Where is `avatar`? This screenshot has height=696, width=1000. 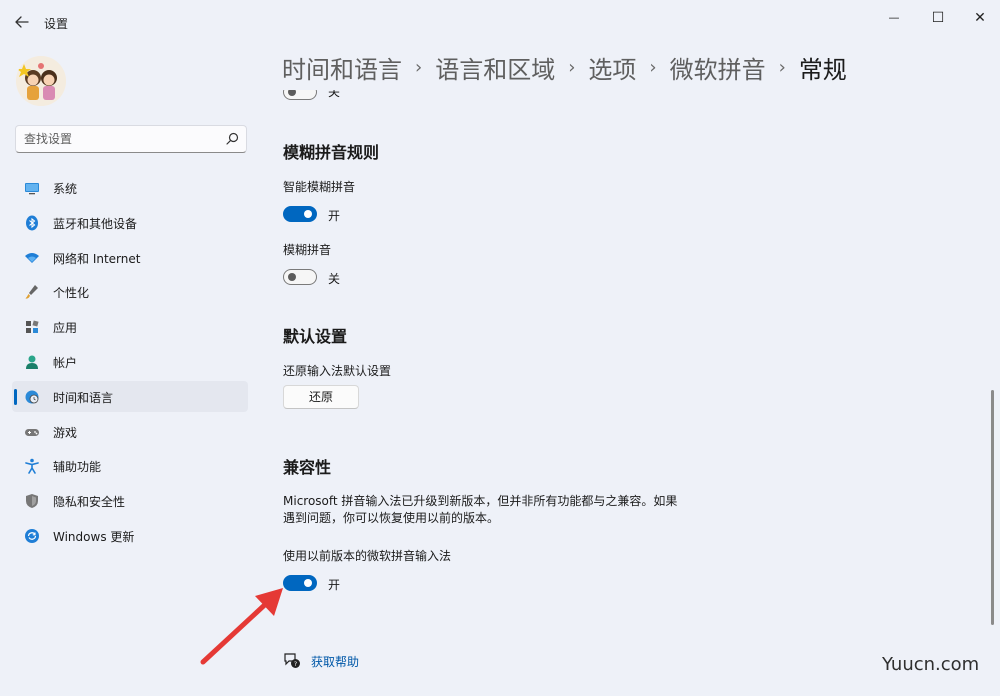 avatar is located at coordinates (41, 81).